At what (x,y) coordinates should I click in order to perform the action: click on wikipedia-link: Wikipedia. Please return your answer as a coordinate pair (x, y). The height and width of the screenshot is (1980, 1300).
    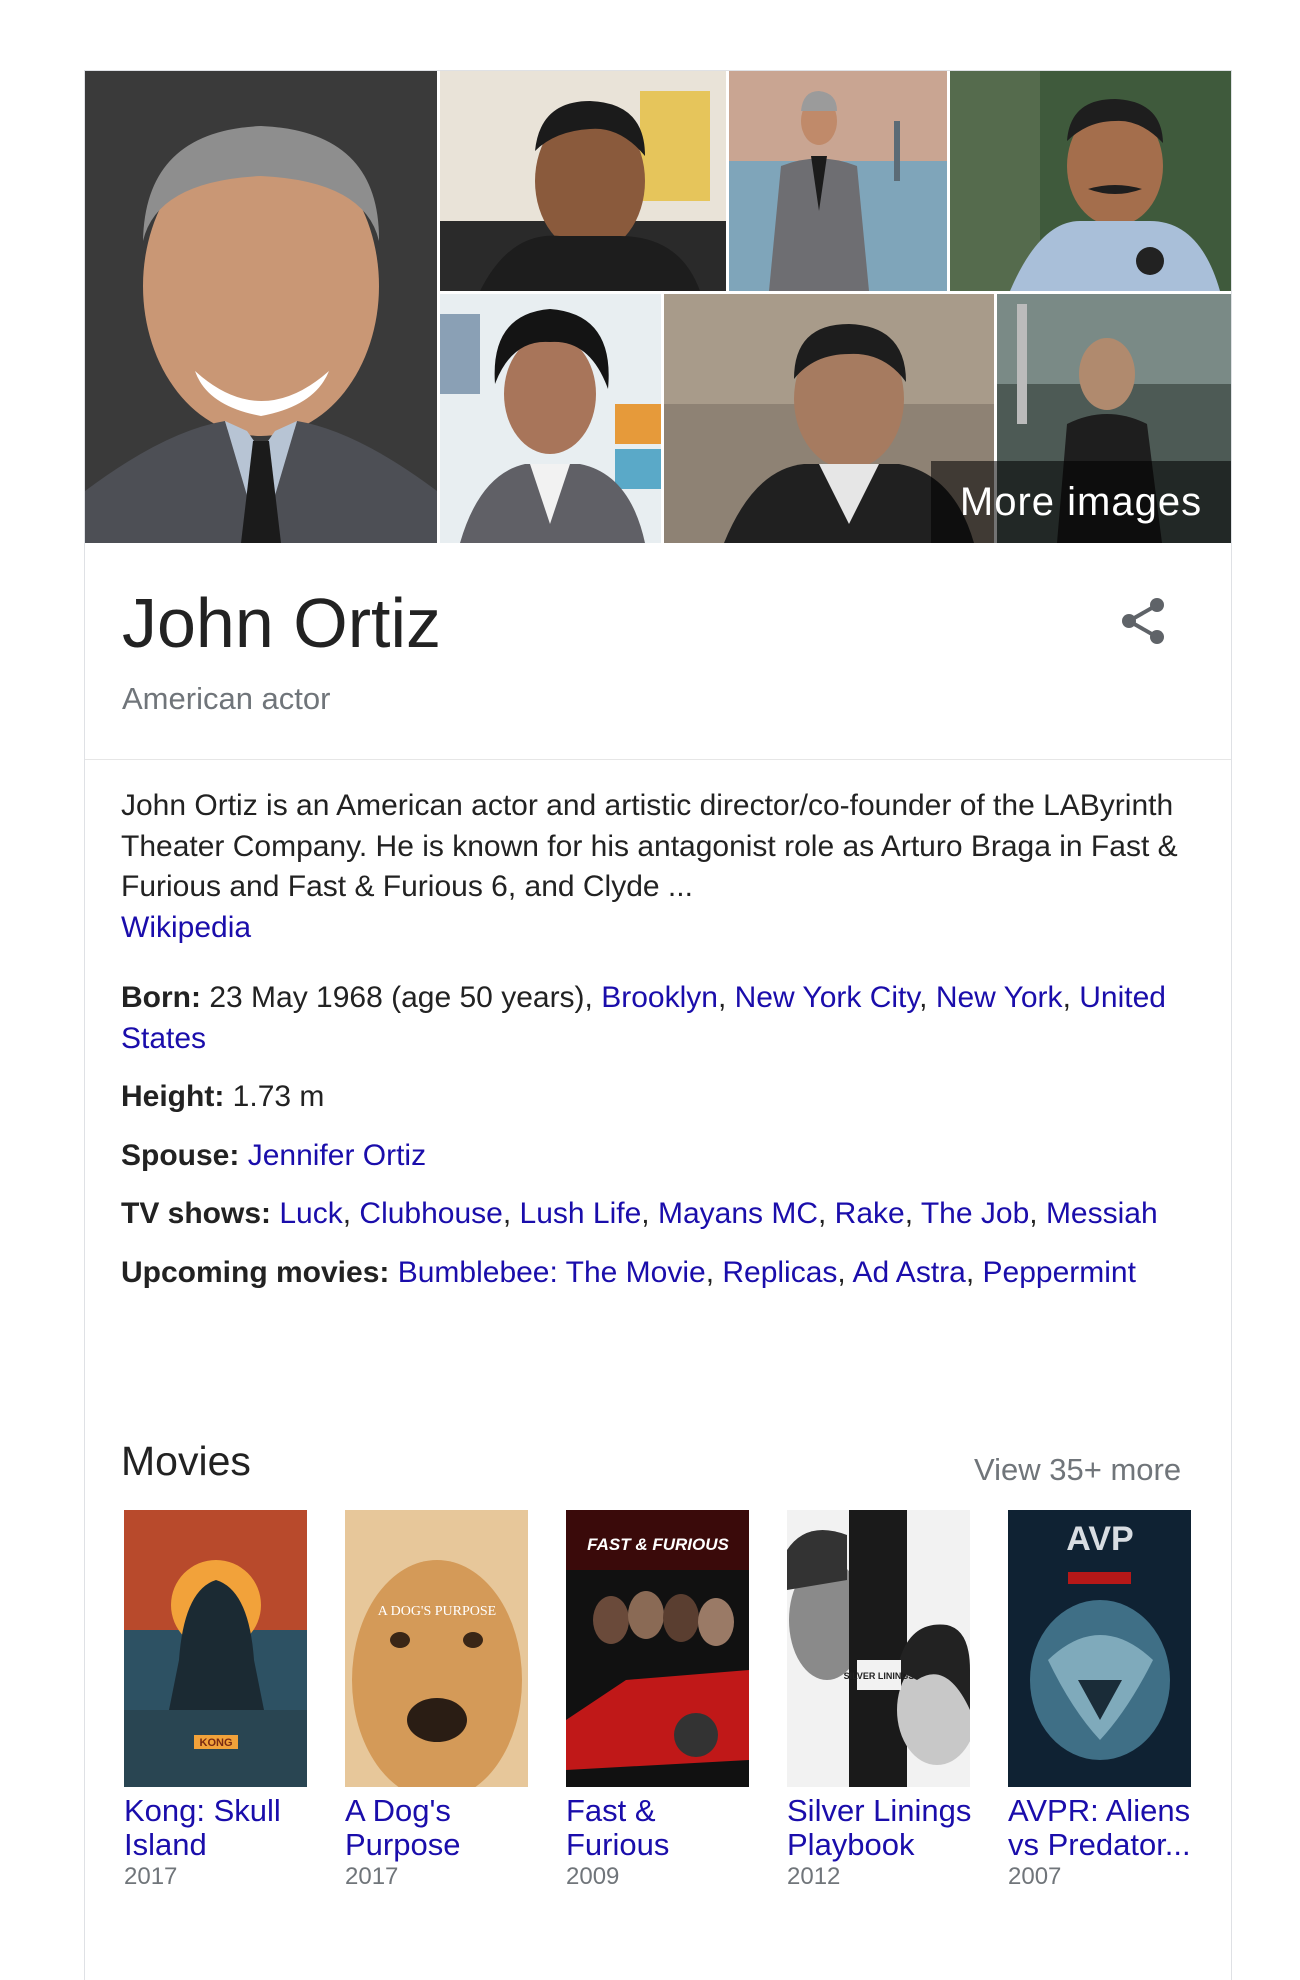
    Looking at the image, I should click on (186, 927).